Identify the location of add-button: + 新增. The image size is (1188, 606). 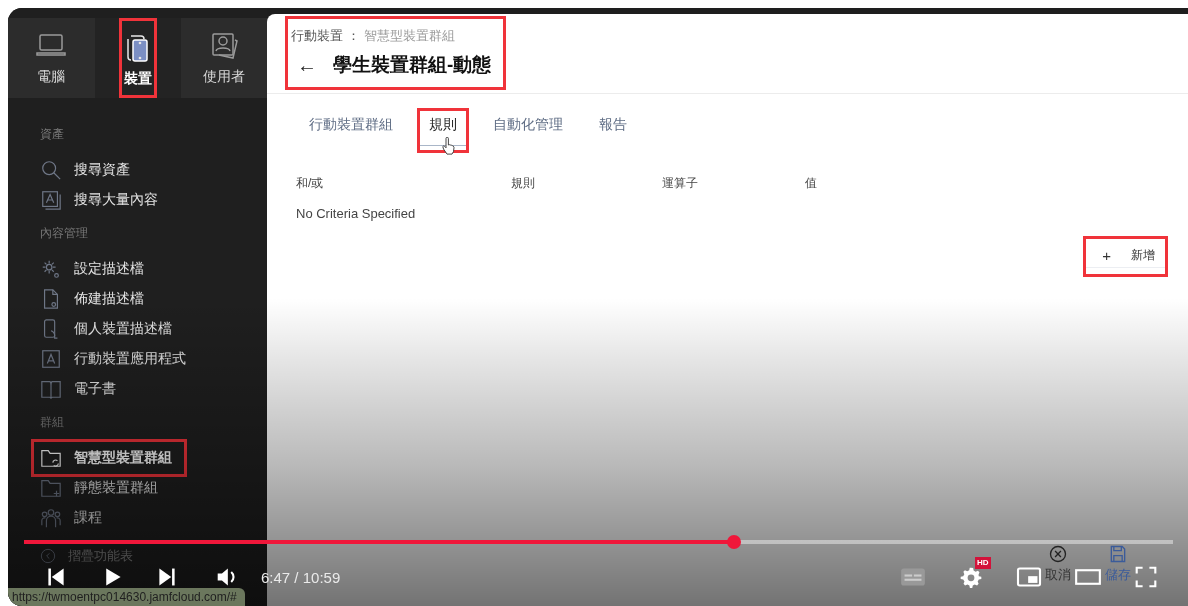
(1125, 256).